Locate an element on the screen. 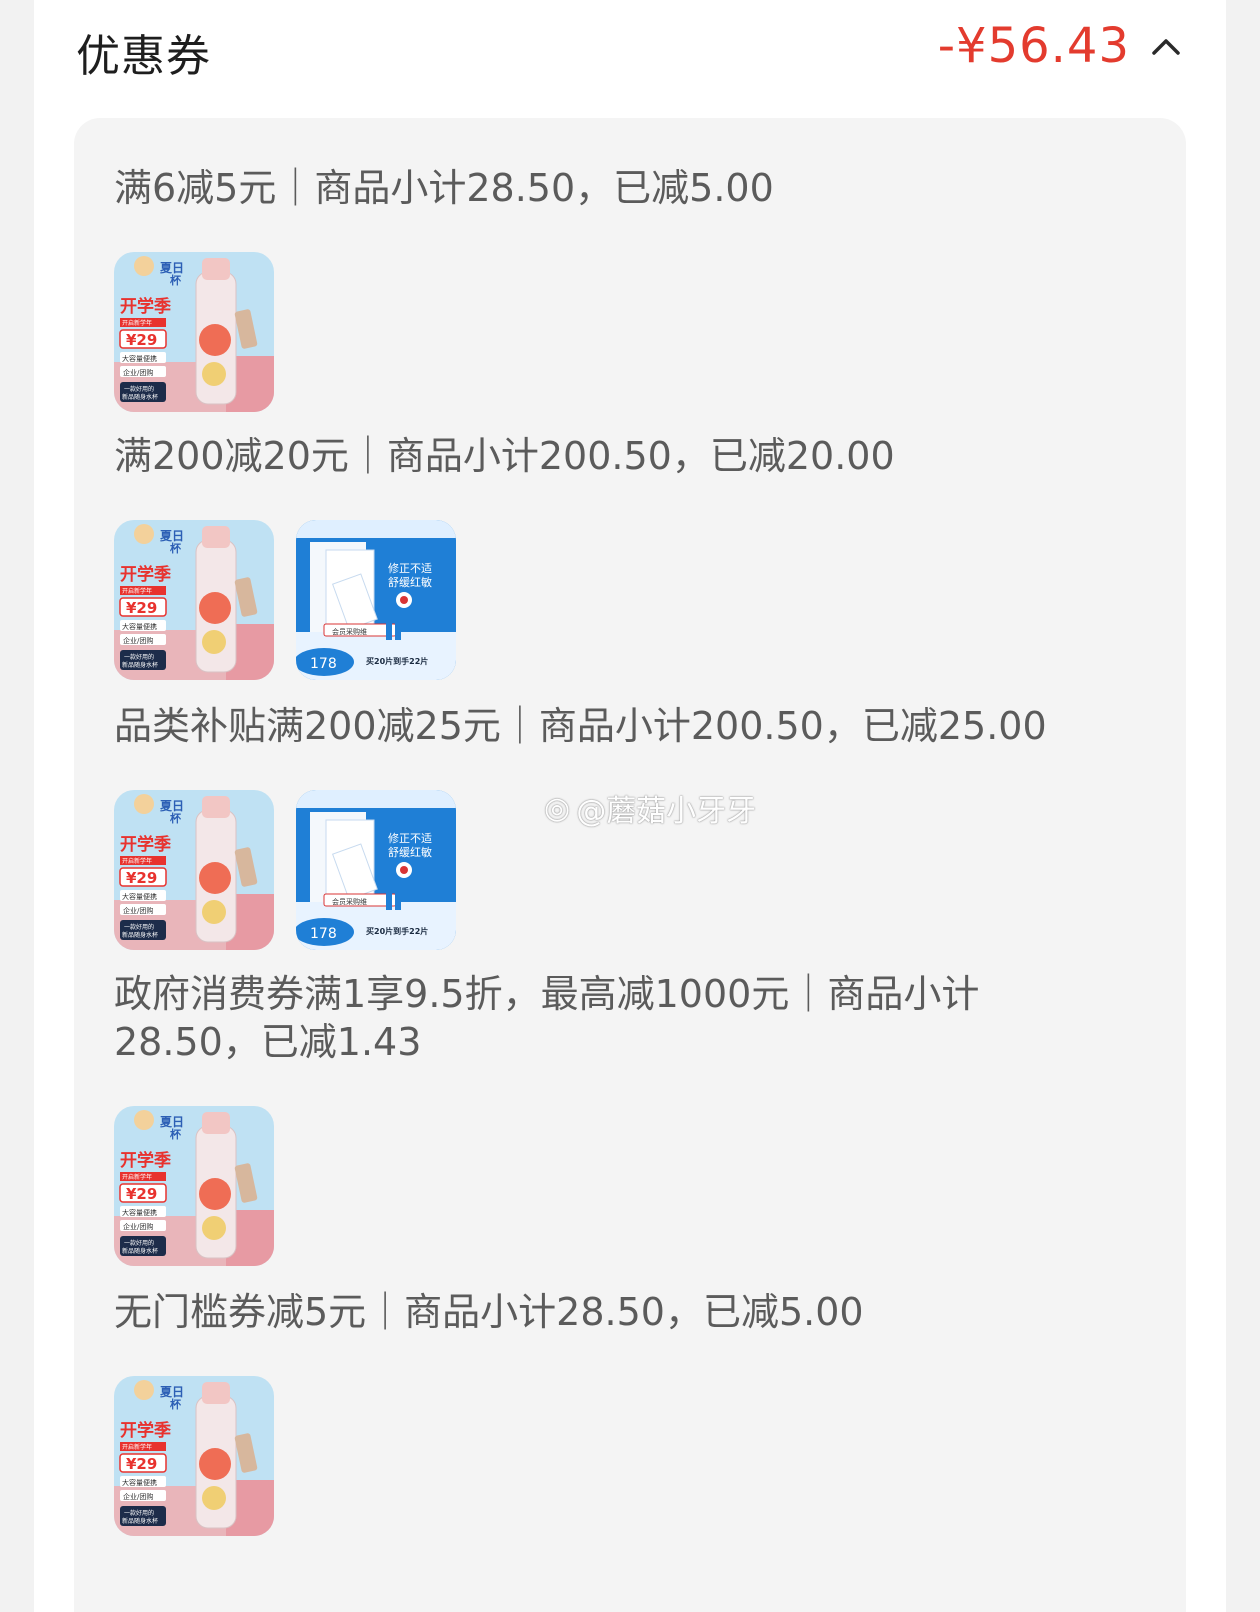 This screenshot has width=1260, height=1612. weibo-watermark: ◎ @蘑菇小牙牙 is located at coordinates (650, 808).